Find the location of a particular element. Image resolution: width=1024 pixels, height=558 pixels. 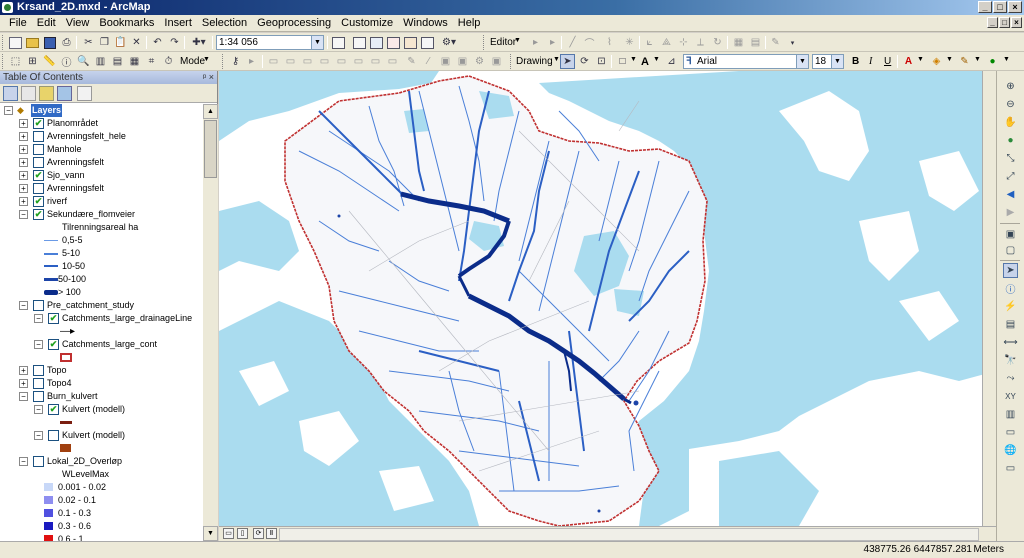

line-tool-icon: ⁄ is located at coordinates (428, 61).